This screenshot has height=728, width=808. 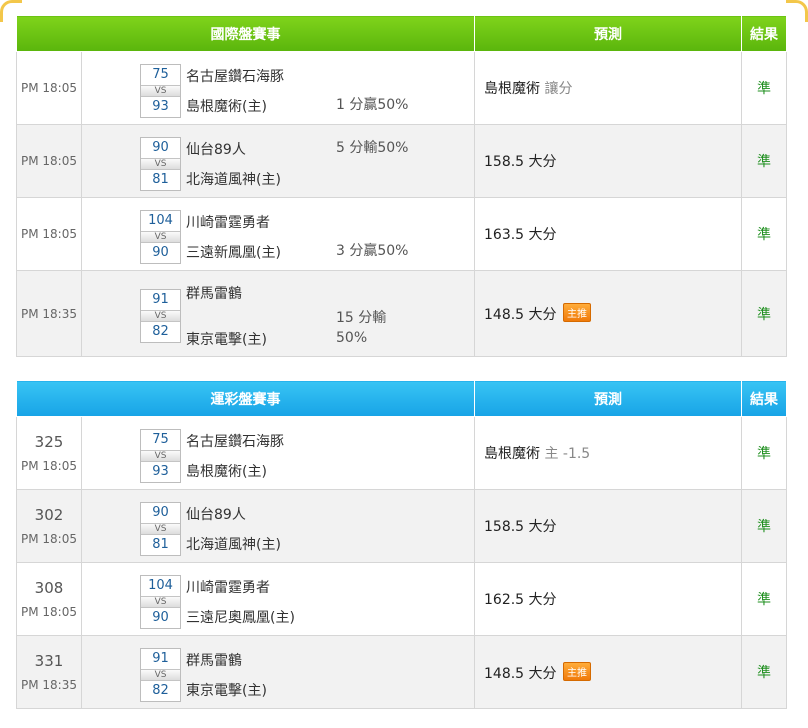 I want to click on match-cell: 104 VS 90 川崎雷霆勇者 三遠尼奧鳳凰(主), so click(x=278, y=599).